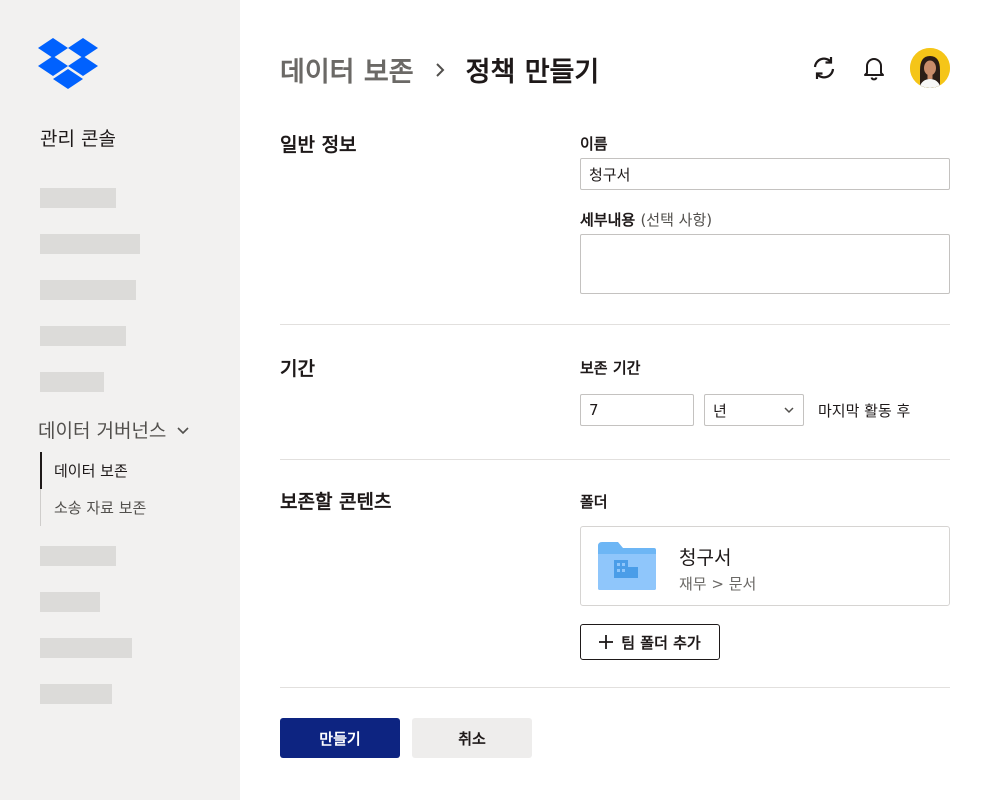 This screenshot has width=990, height=800. Describe the element at coordinates (610, 368) in the screenshot. I see `retention-period-label: 보존 기간` at that location.